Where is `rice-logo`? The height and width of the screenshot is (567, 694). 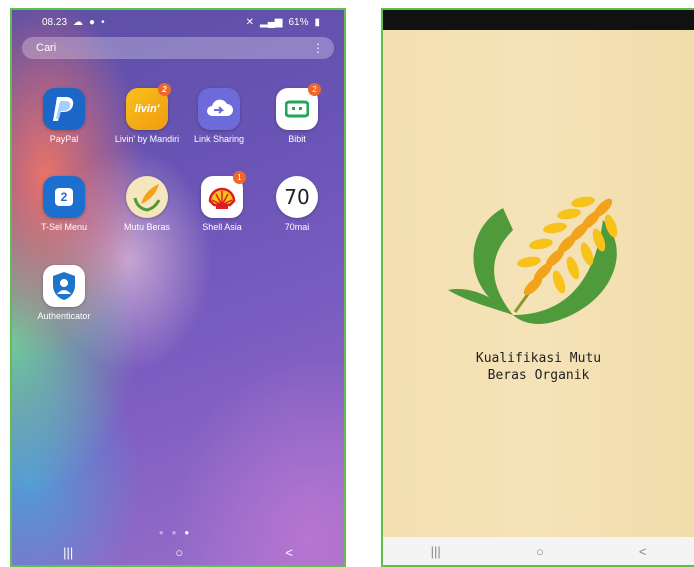 rice-logo is located at coordinates (543, 265).